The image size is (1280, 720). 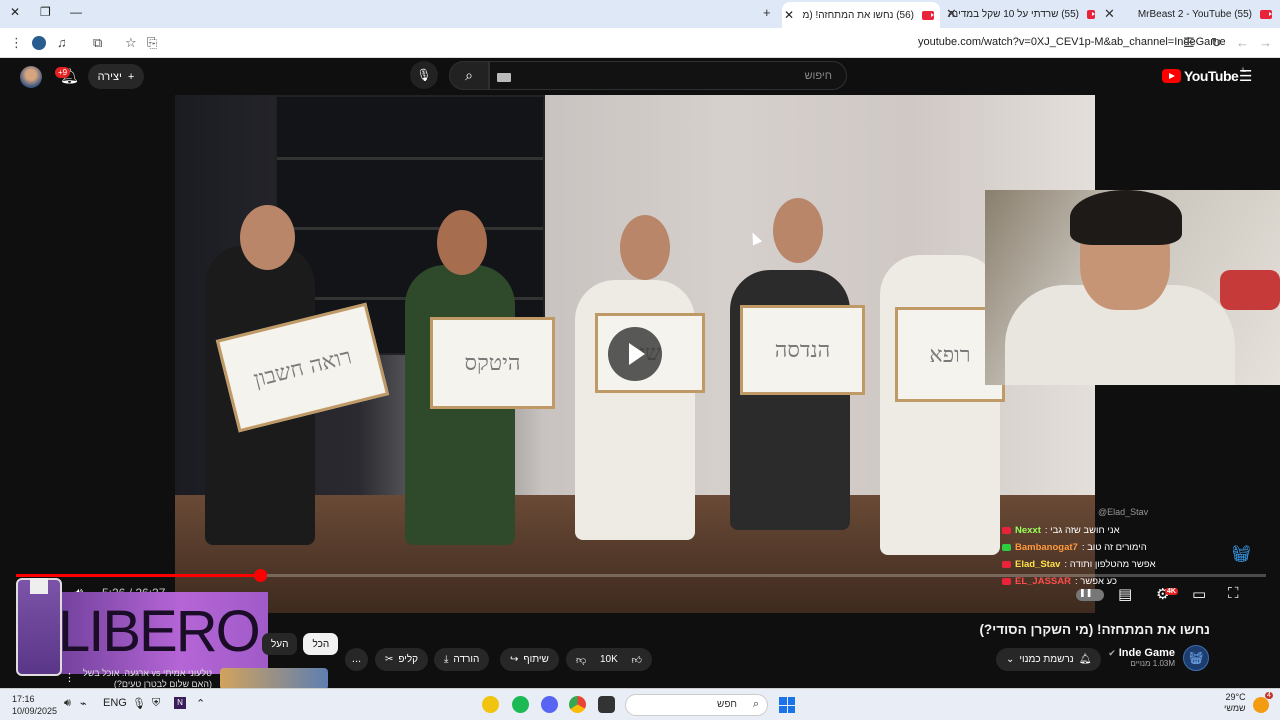 I want to click on search-button: ⌕, so click(x=469, y=75).